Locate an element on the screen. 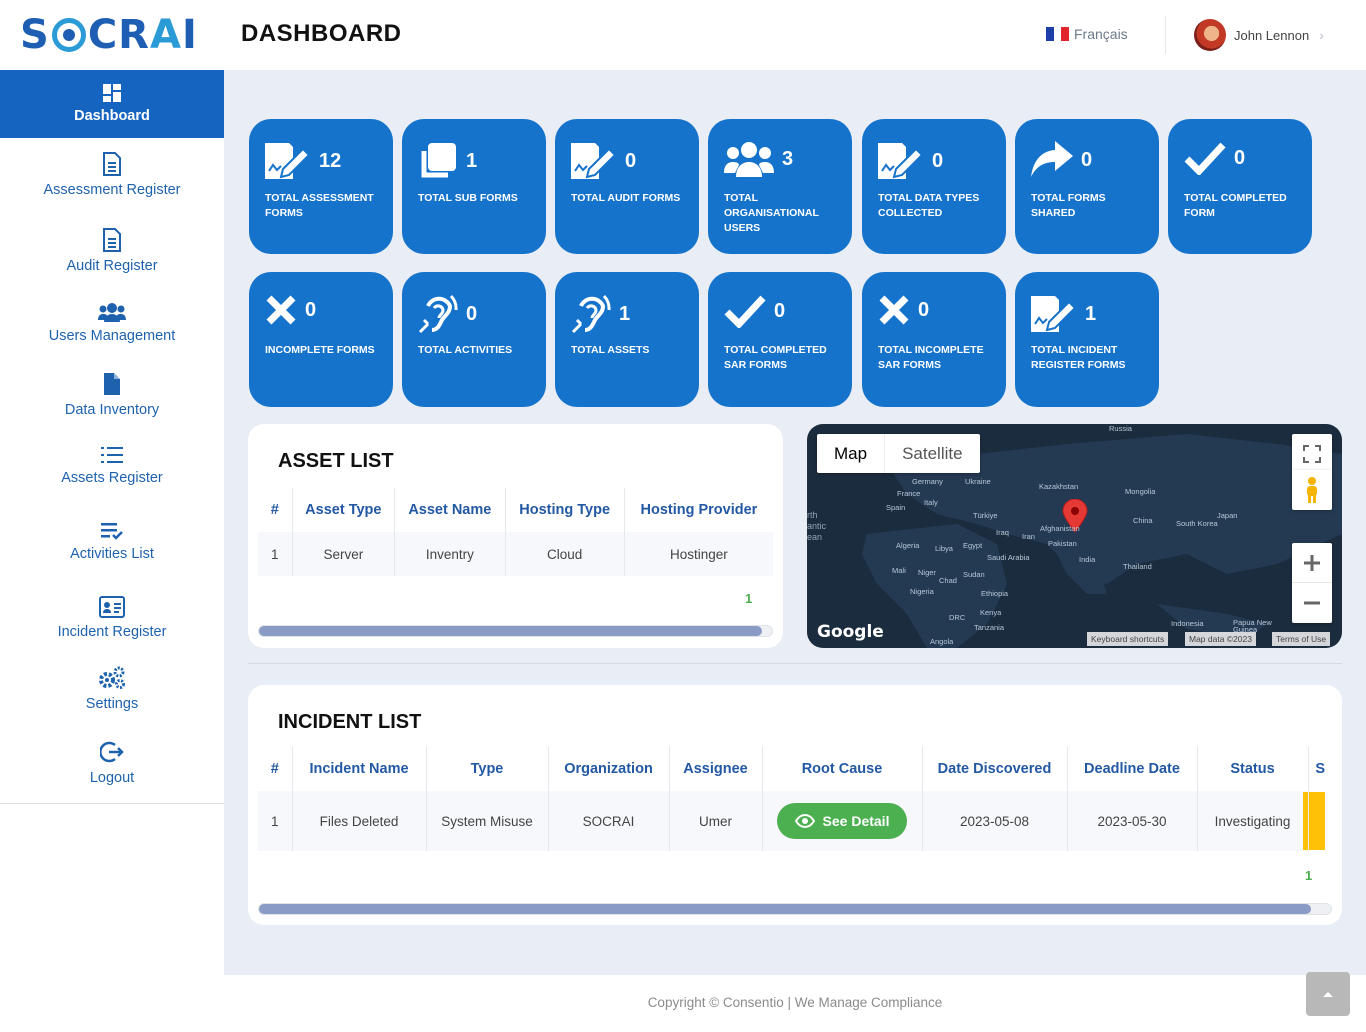  map-label: Algeria is located at coordinates (908, 545).